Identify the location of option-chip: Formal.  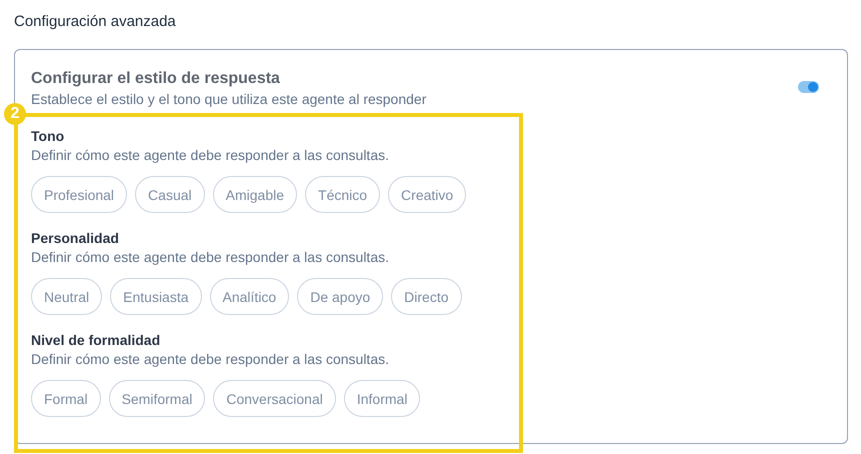
(66, 398).